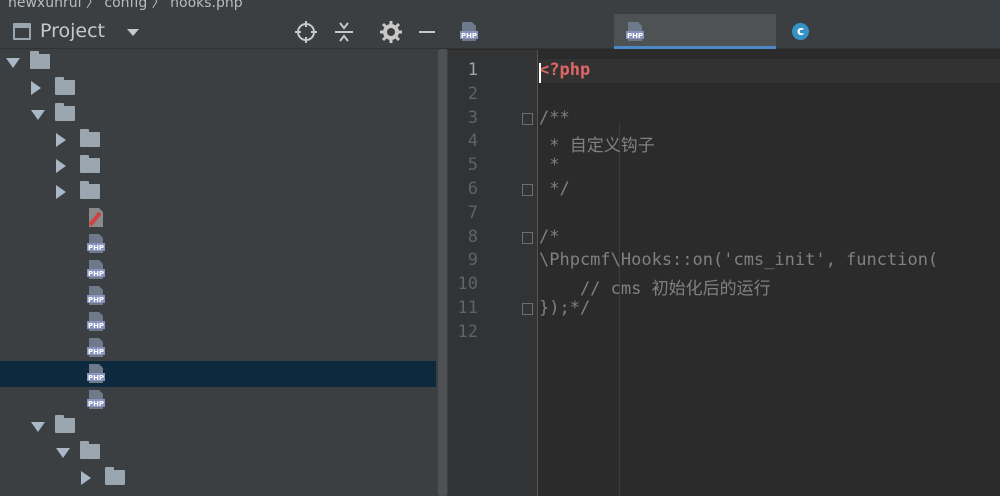 This screenshot has height=496, width=1000. I want to click on tree-folder-myfield, so click(218, 140).